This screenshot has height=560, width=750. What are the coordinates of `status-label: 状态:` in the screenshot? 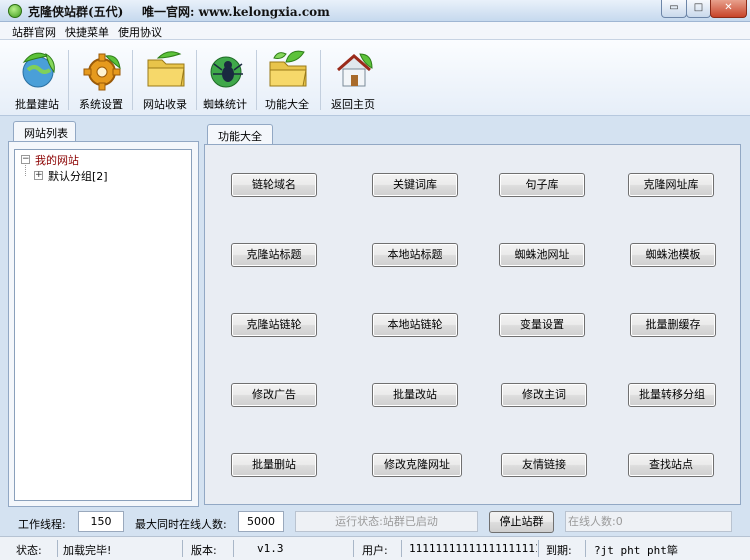 It's located at (29, 550).